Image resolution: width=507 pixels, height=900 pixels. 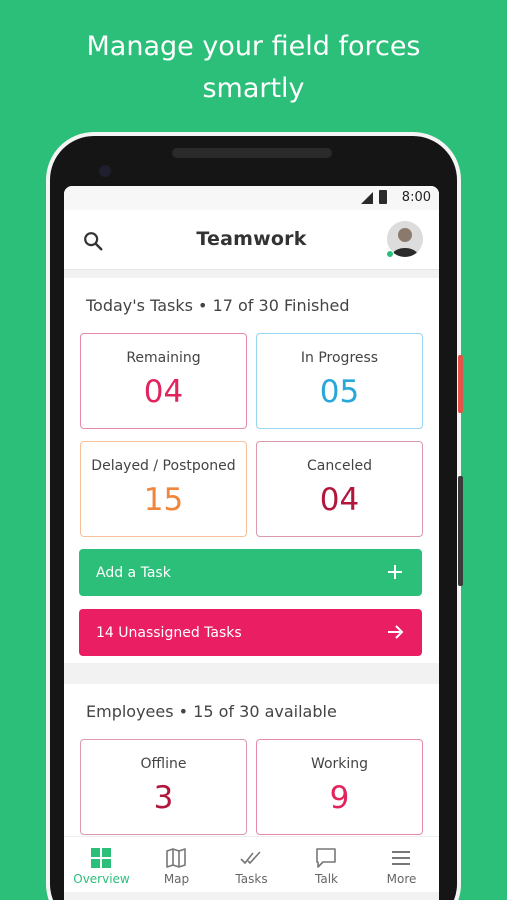 I want to click on app-bar: Teamwork, so click(x=251, y=240).